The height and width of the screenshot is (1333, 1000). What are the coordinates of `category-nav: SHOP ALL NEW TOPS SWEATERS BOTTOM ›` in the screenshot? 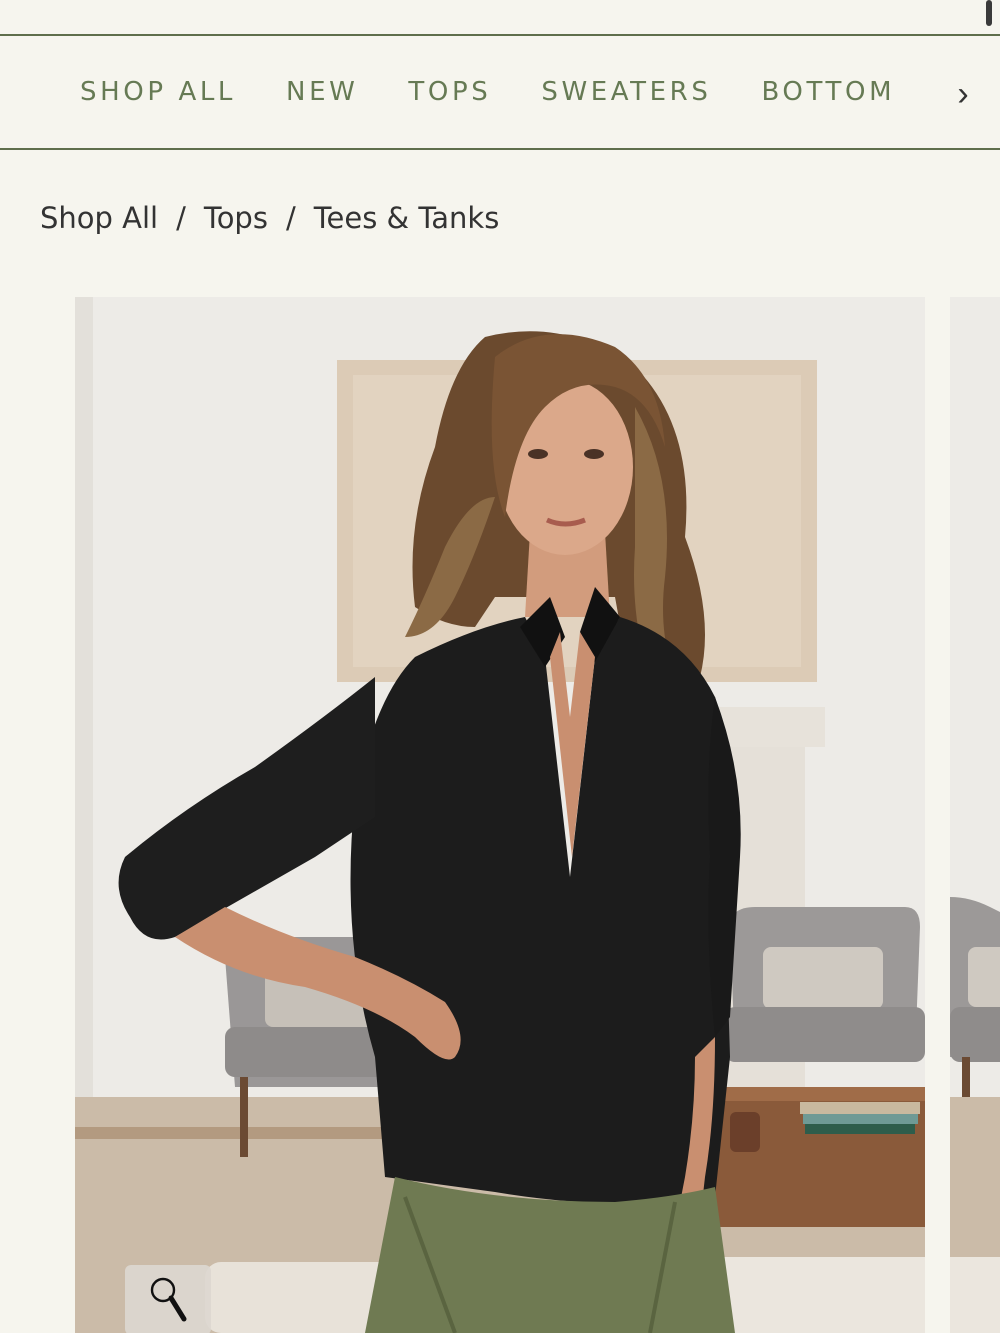 It's located at (500, 92).